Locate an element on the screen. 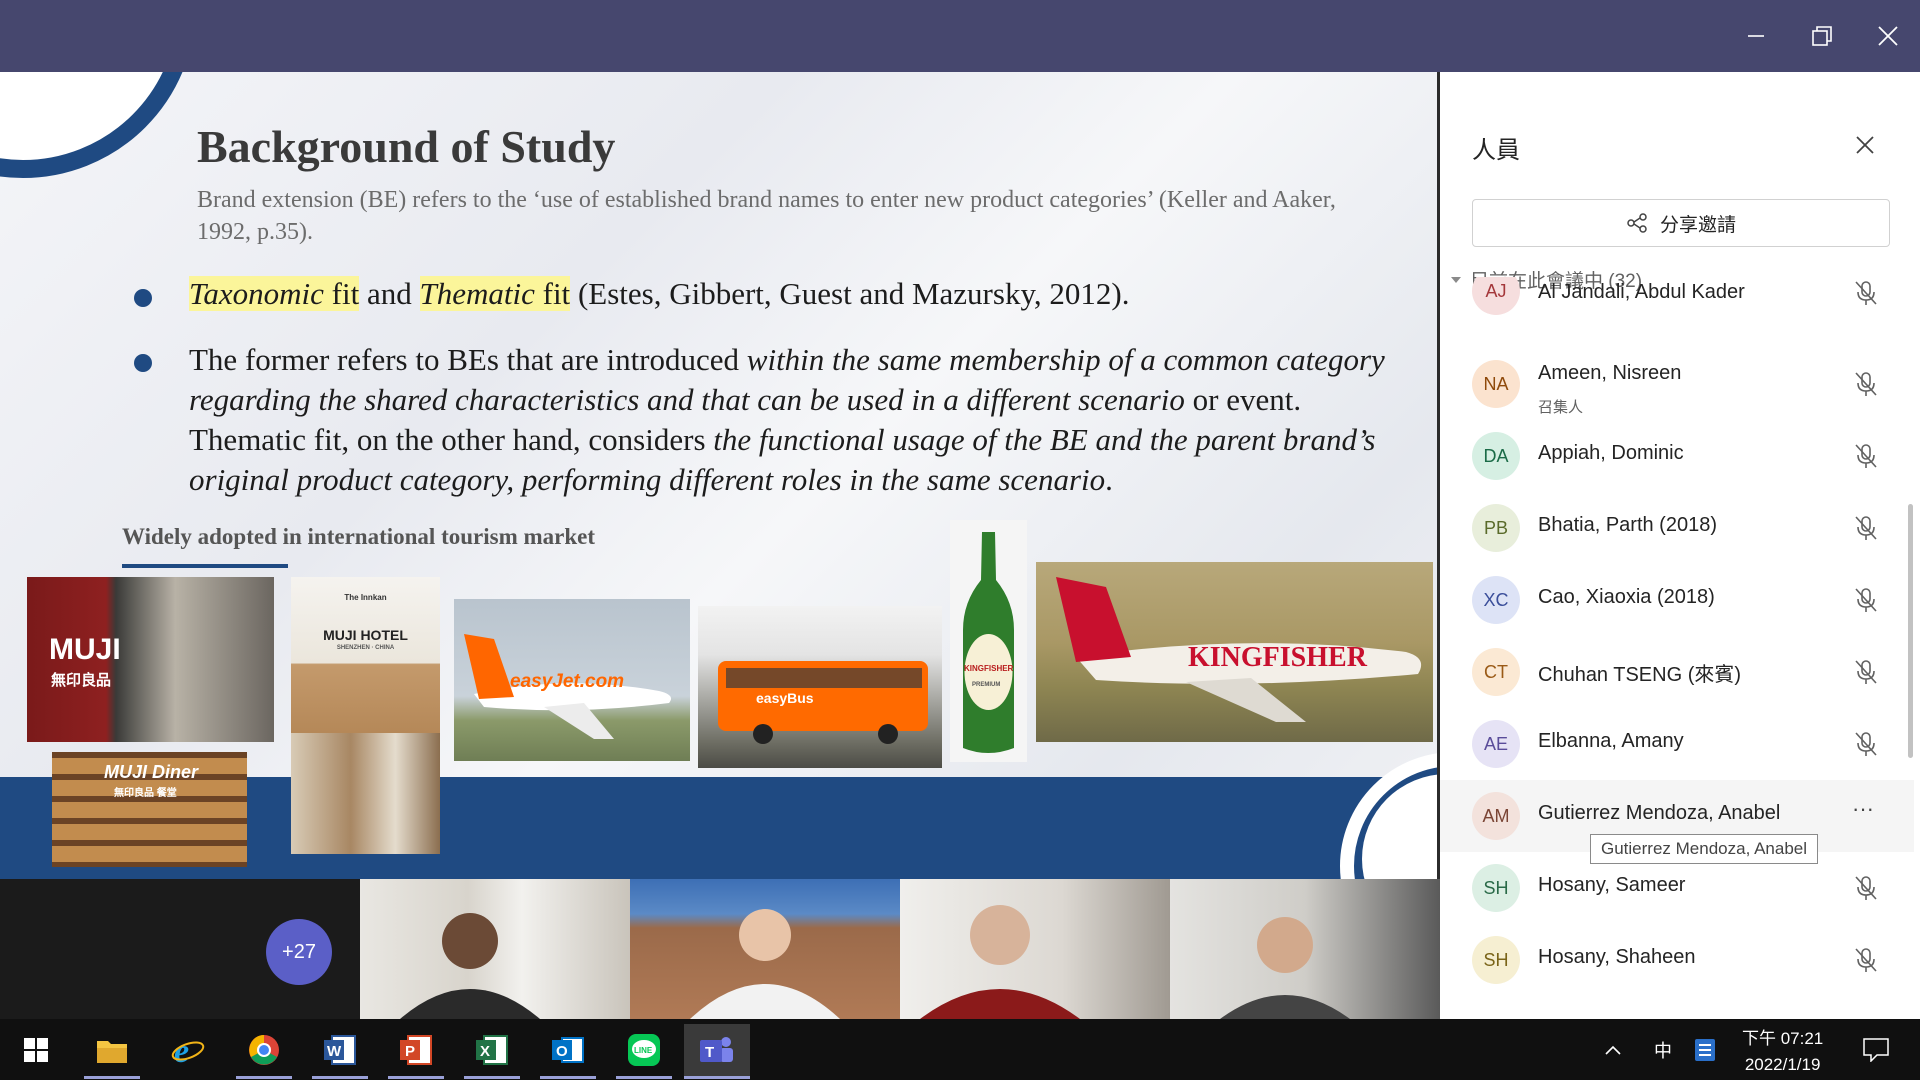 This screenshot has width=1920, height=1080. taskbar-internet-explorer: e is located at coordinates (188, 1050).